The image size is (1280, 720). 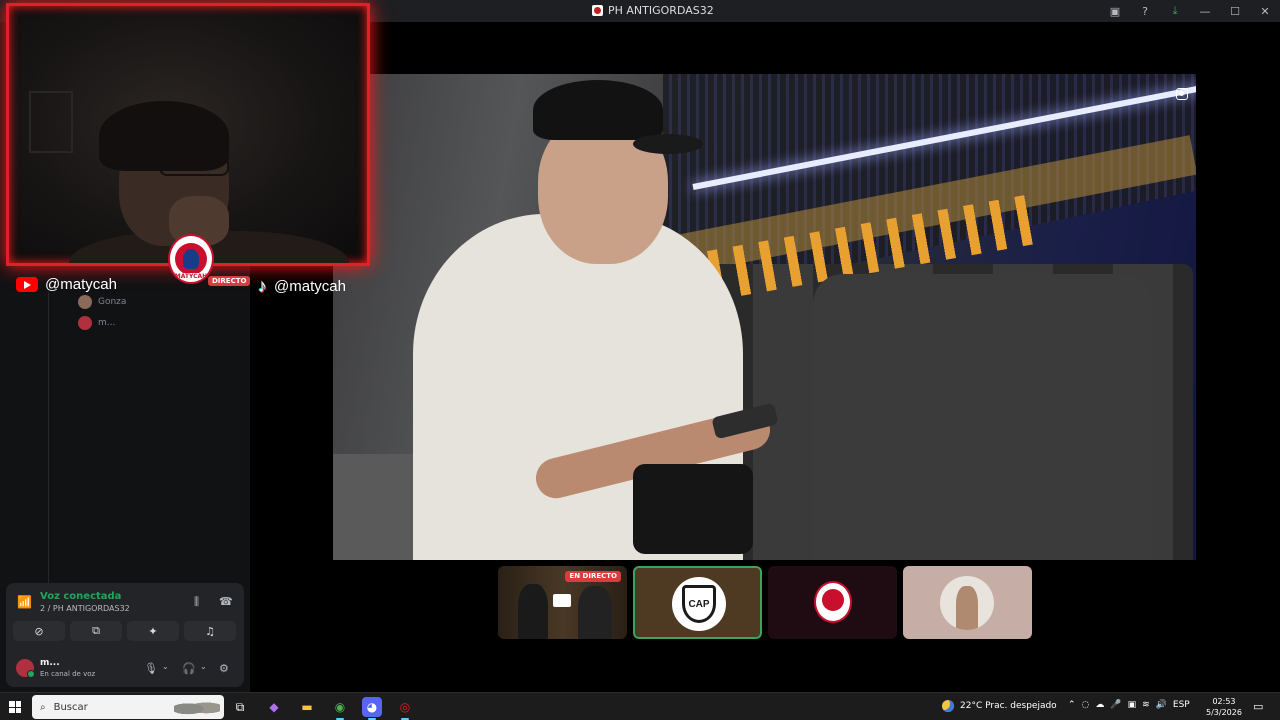 I want to click on inbox-icon: ▣, so click(x=1115, y=11).